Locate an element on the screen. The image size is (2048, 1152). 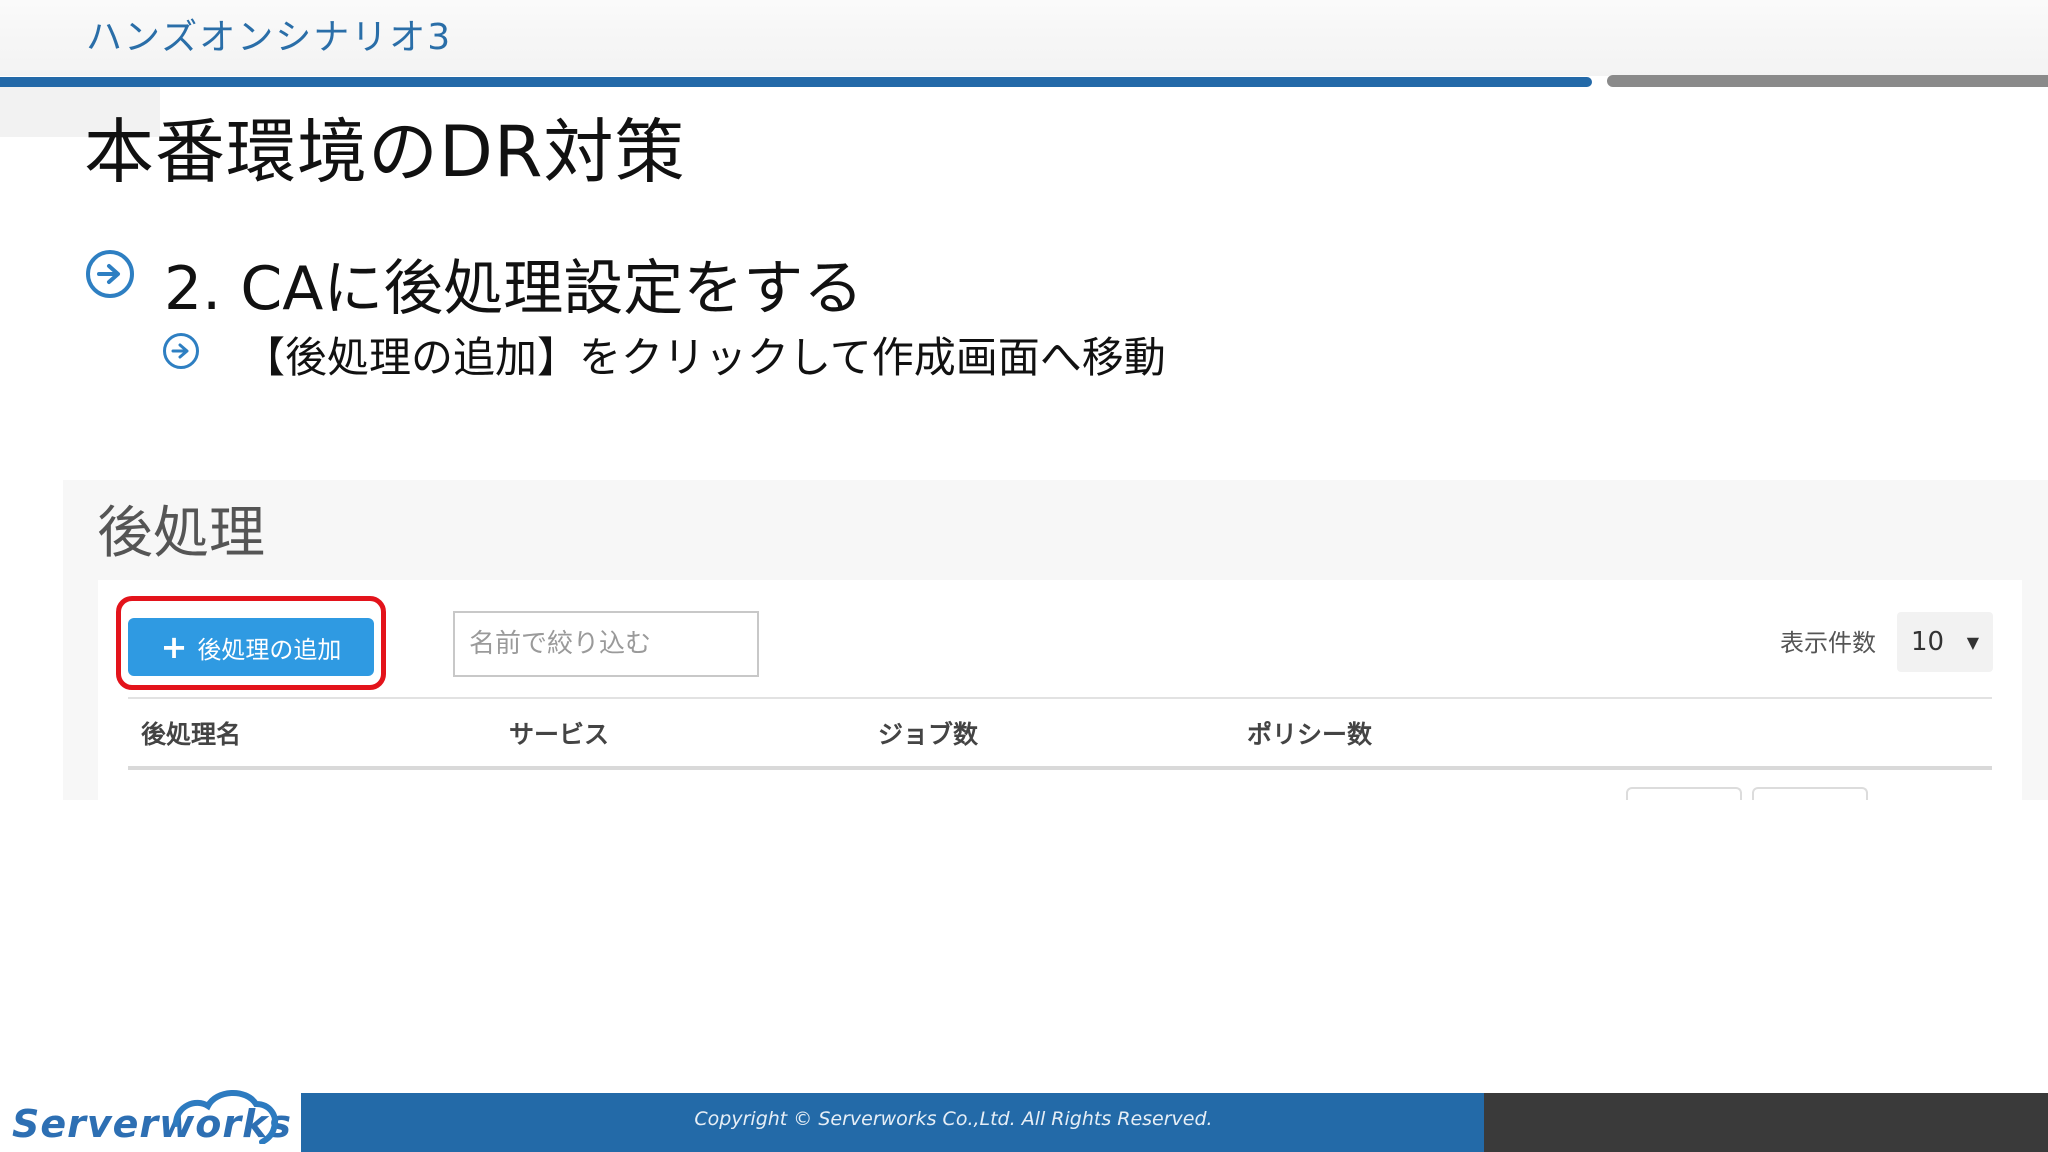
table-header-rule is located at coordinates (1060, 768).